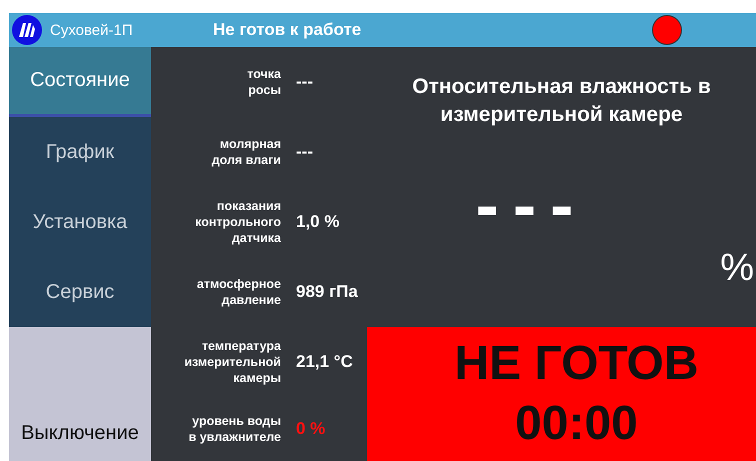 The height and width of the screenshot is (461, 756). What do you see at coordinates (324, 362) in the screenshot?
I see `reading-value: 21,1 °C` at bounding box center [324, 362].